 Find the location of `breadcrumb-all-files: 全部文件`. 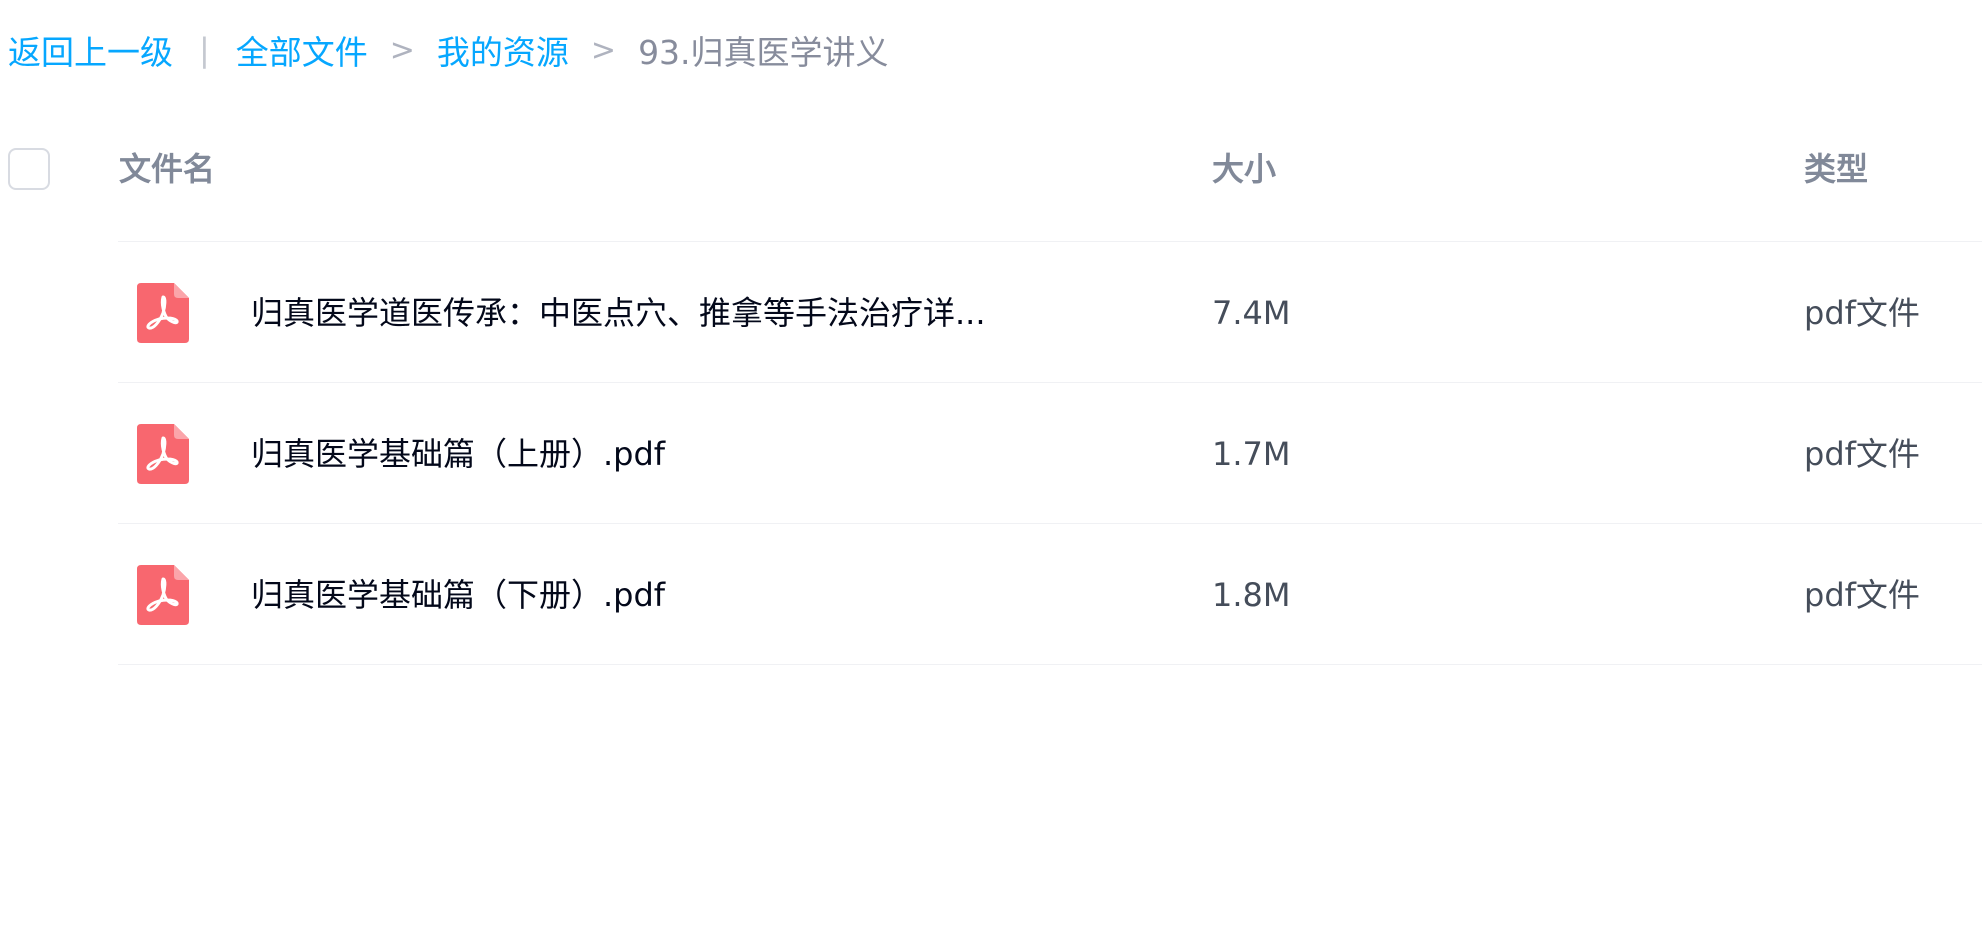

breadcrumb-all-files: 全部文件 is located at coordinates (302, 50).